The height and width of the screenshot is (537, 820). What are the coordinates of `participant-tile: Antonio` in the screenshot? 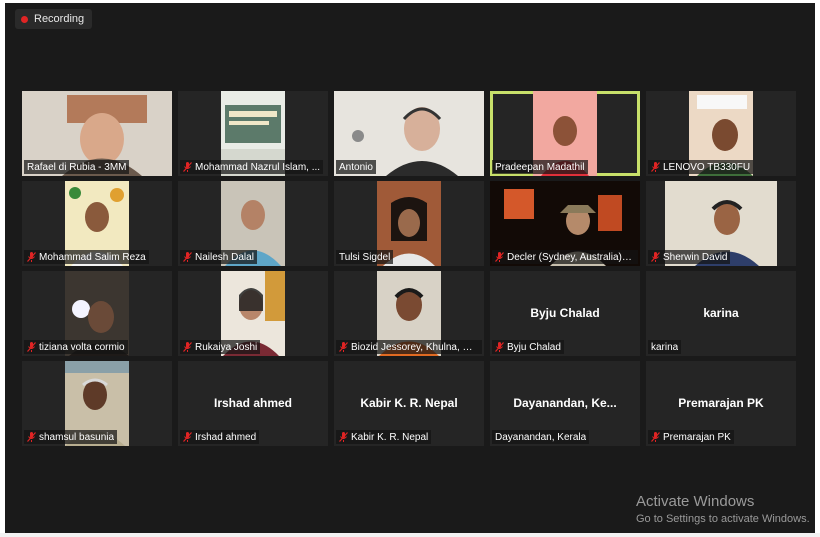 It's located at (409, 133).